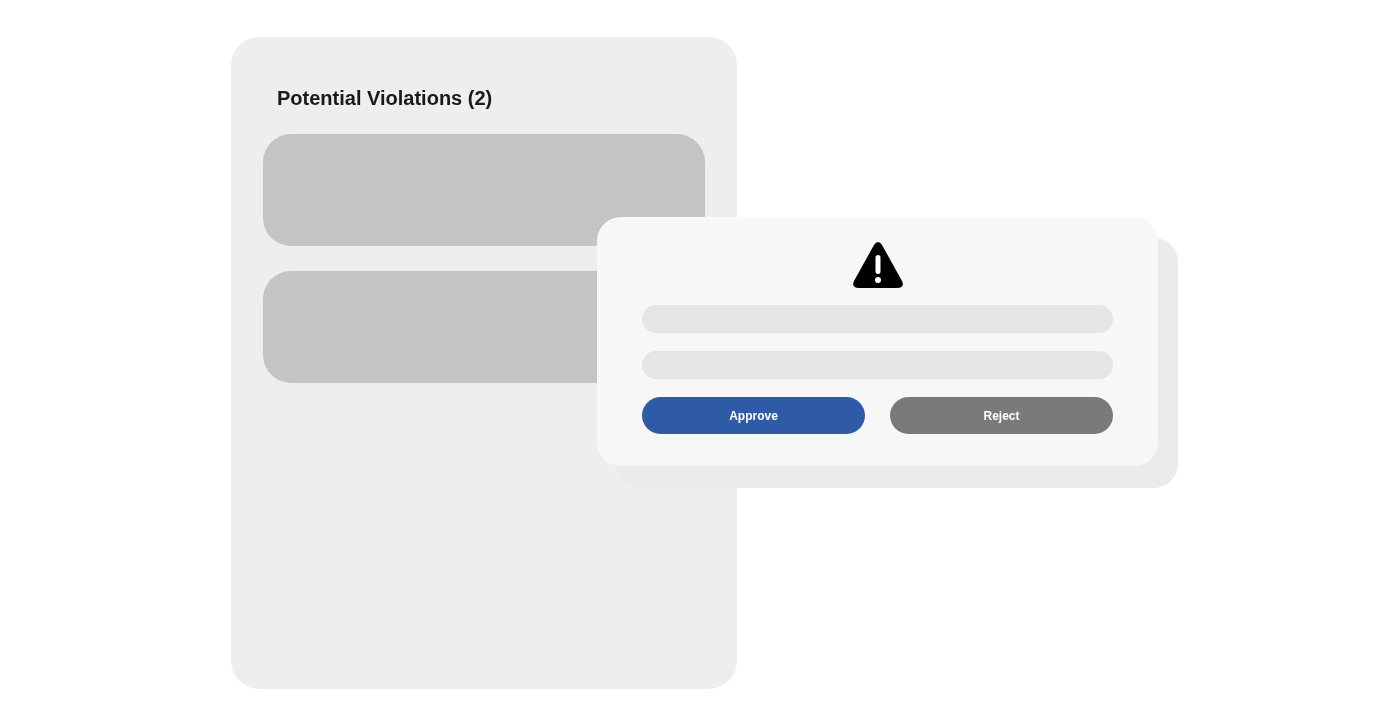 This screenshot has width=1382, height=723. What do you see at coordinates (753, 415) in the screenshot?
I see `approve-button: Approve` at bounding box center [753, 415].